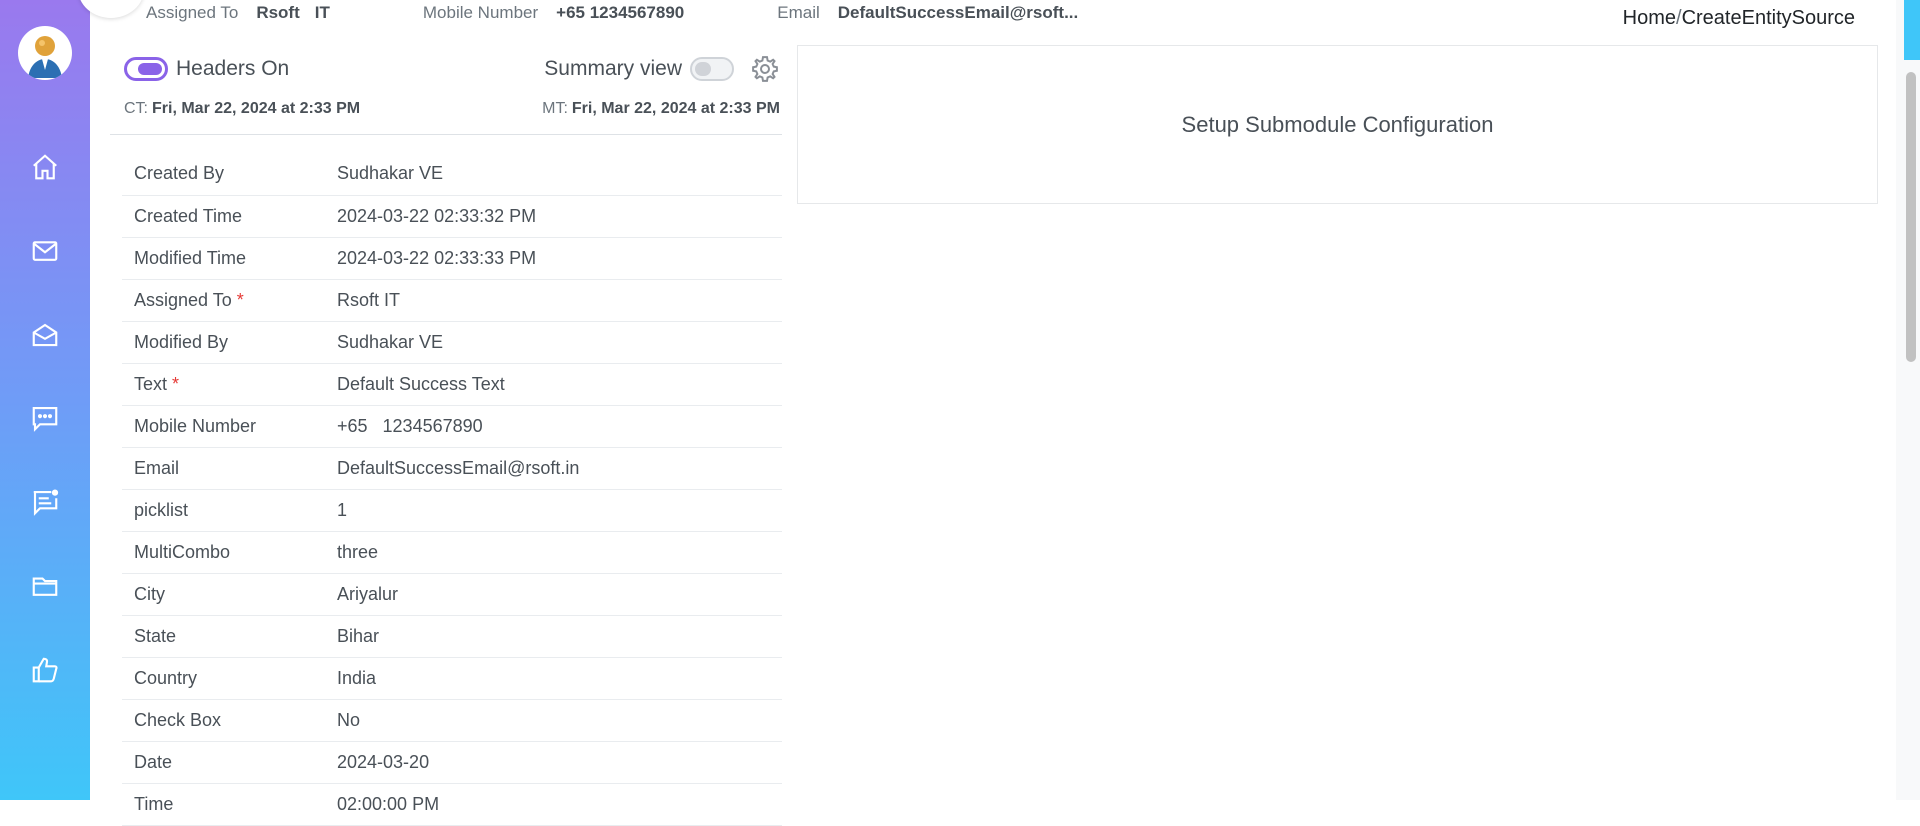 The width and height of the screenshot is (1920, 826). I want to click on table-row: Assigned To * Rsoft IT, so click(452, 300).